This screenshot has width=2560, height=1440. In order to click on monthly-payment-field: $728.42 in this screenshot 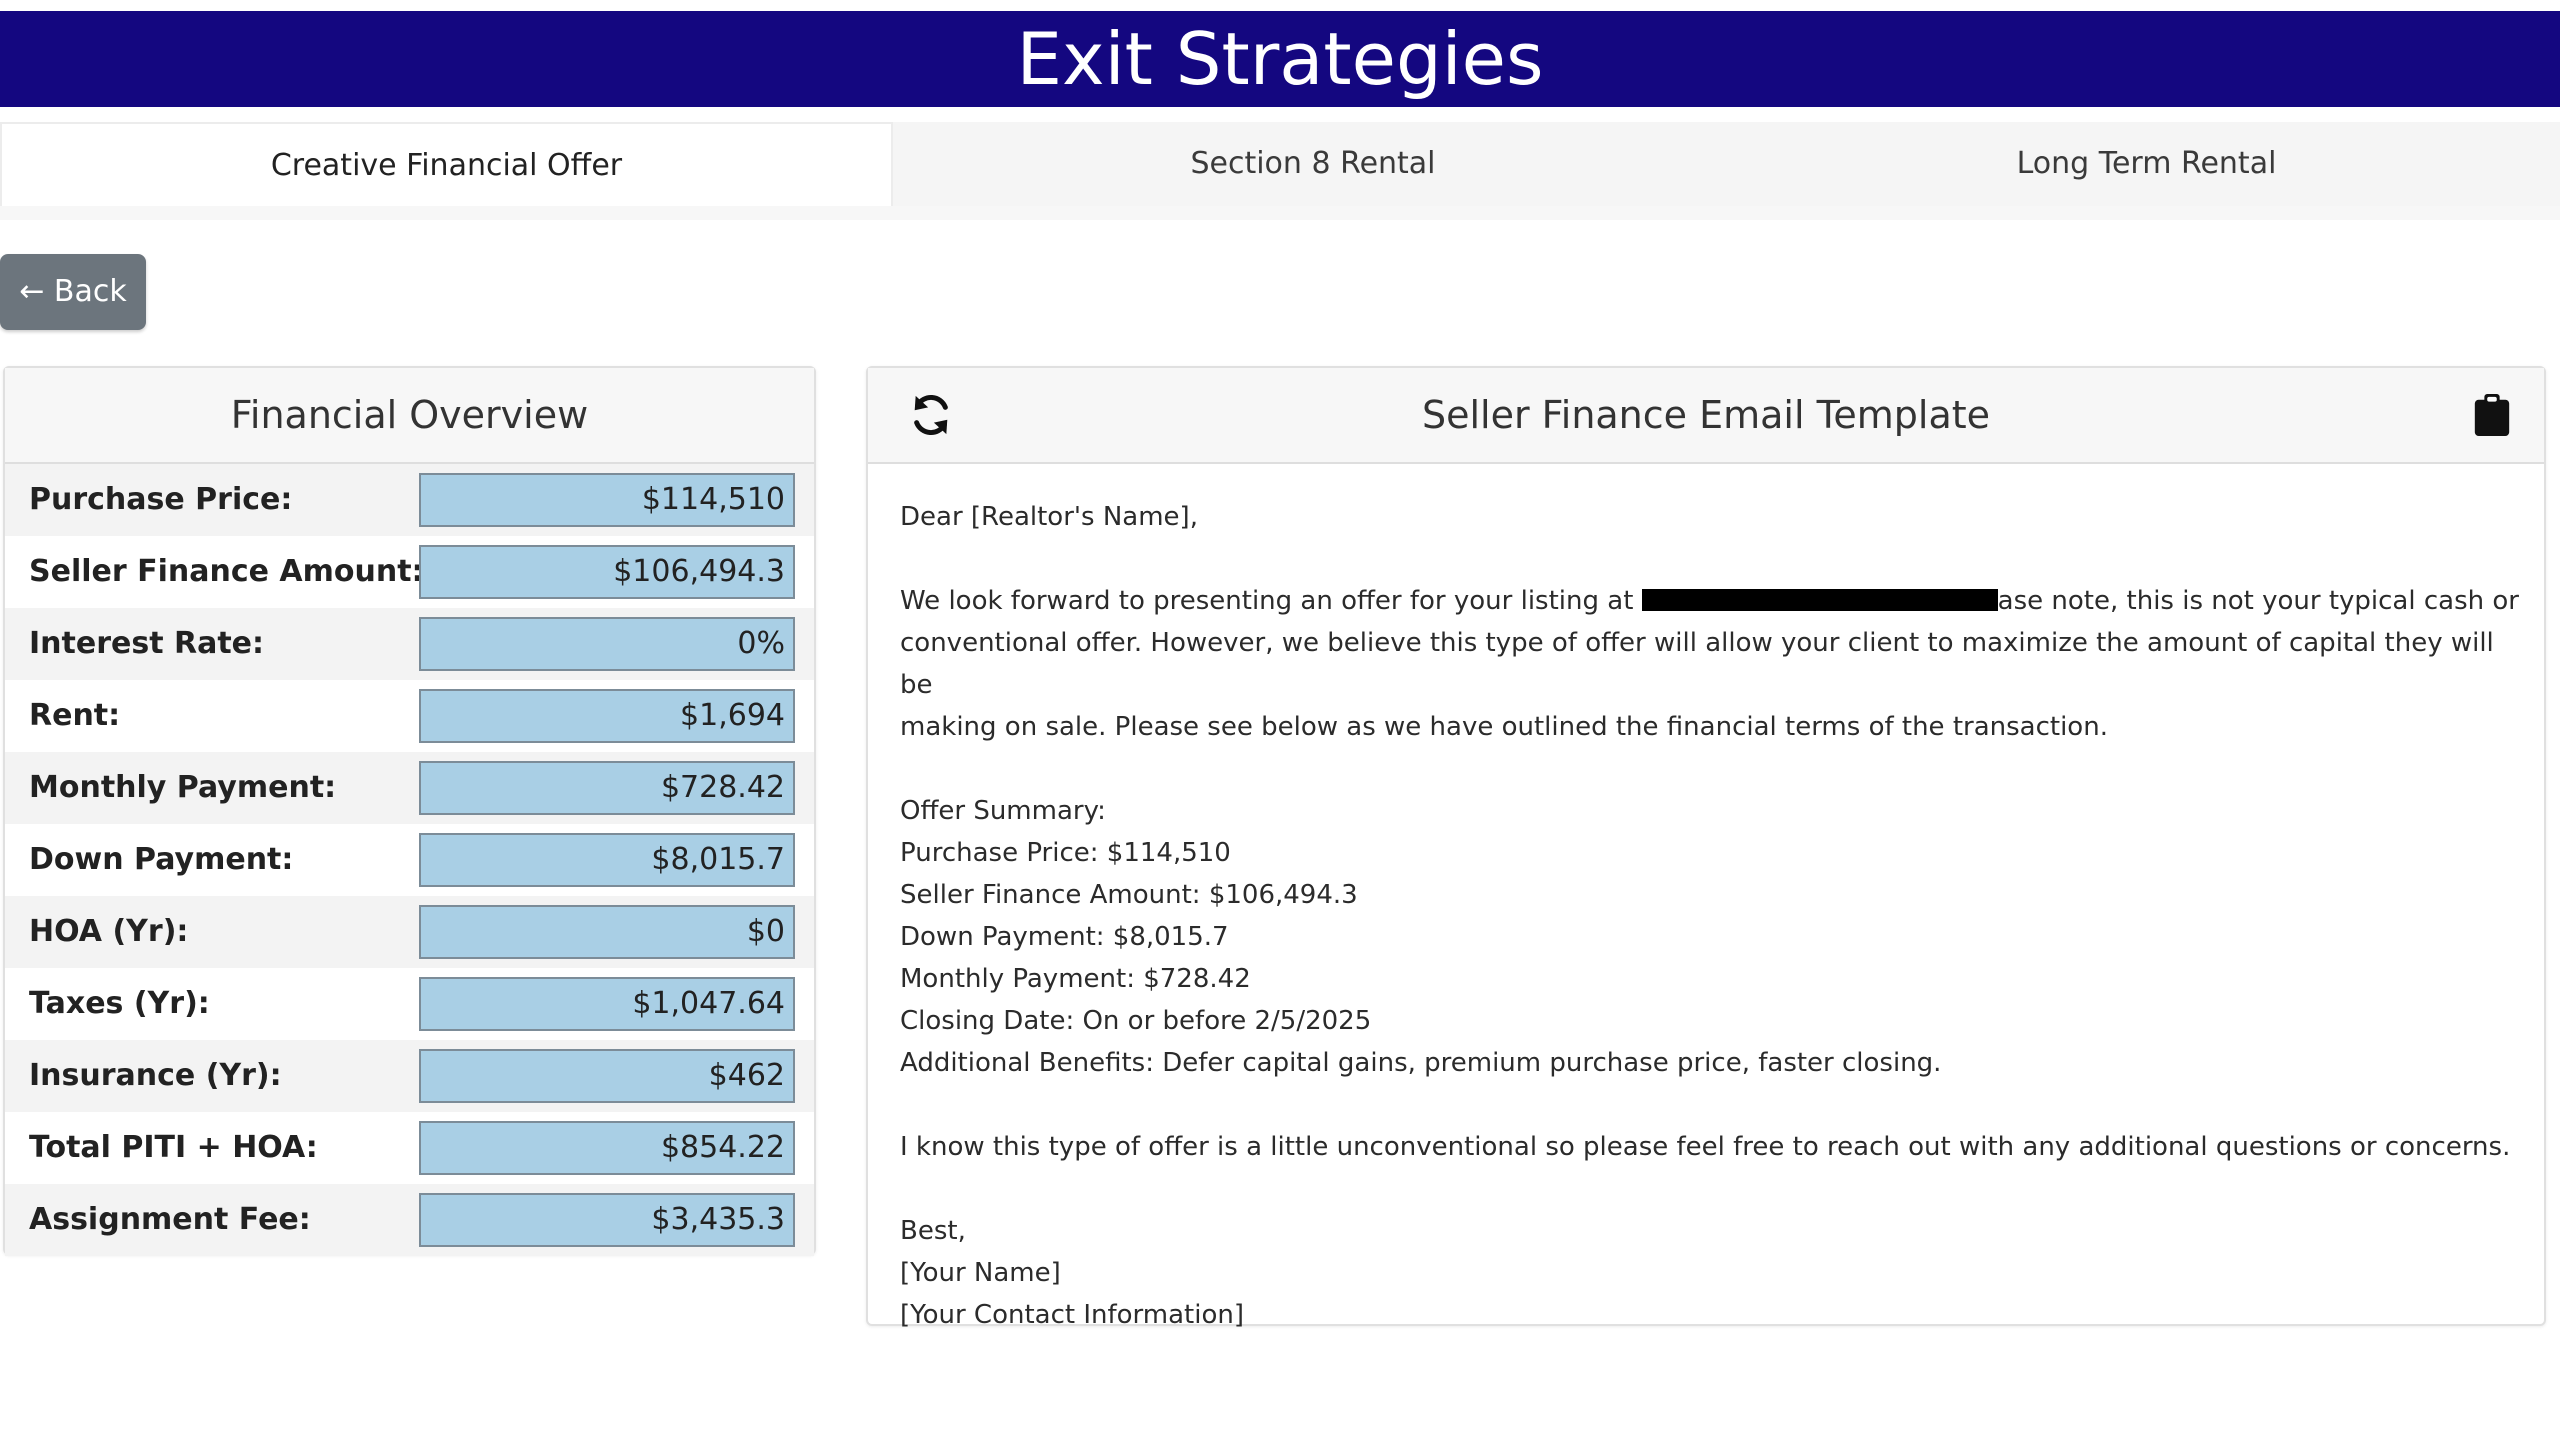, I will do `click(607, 788)`.